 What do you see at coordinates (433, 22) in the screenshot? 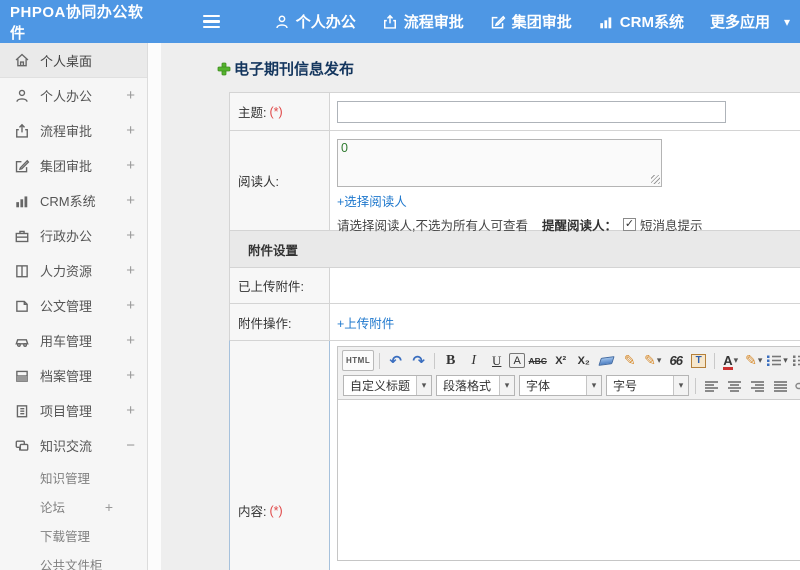
I see `nav-label: 流程审批` at bounding box center [433, 22].